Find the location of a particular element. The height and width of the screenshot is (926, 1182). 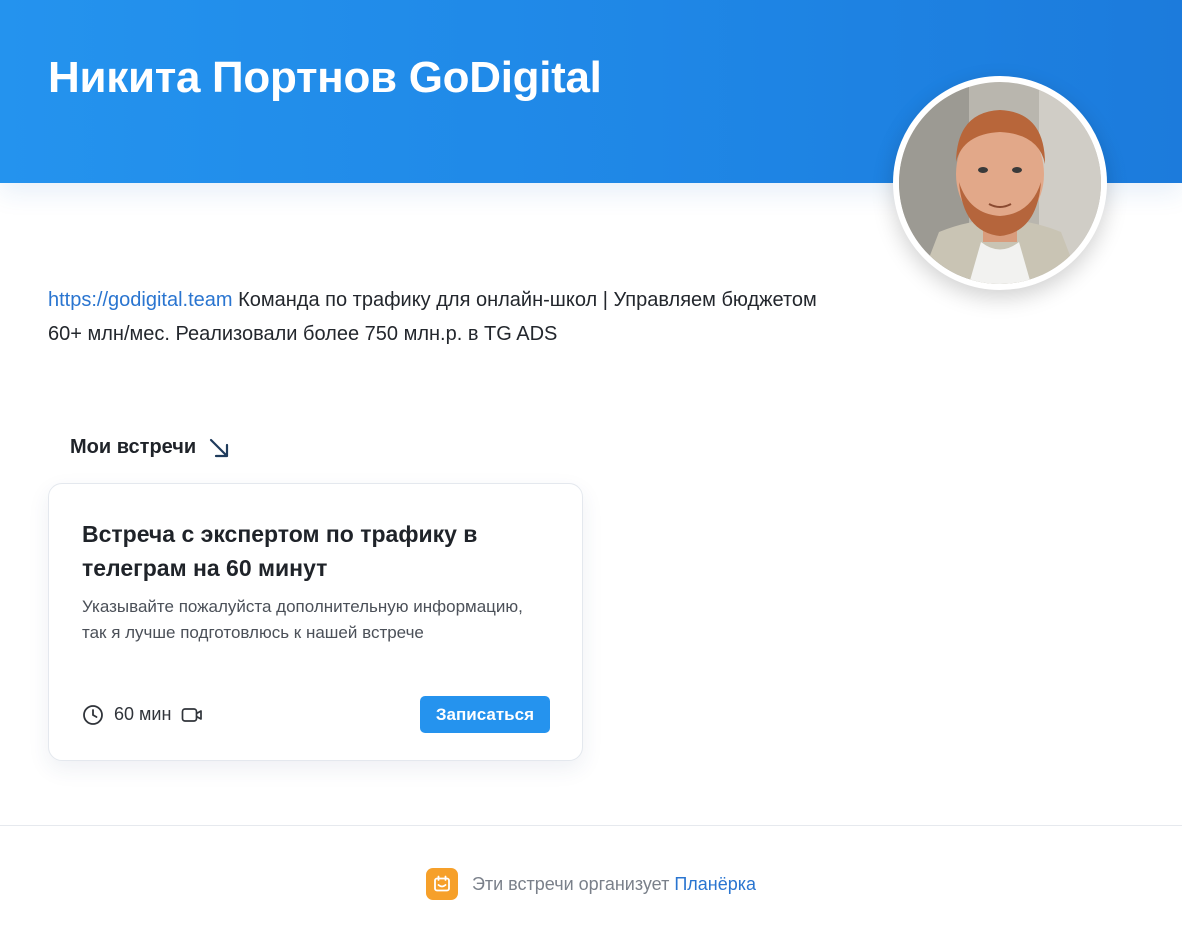

avatar-photo is located at coordinates (1000, 183).